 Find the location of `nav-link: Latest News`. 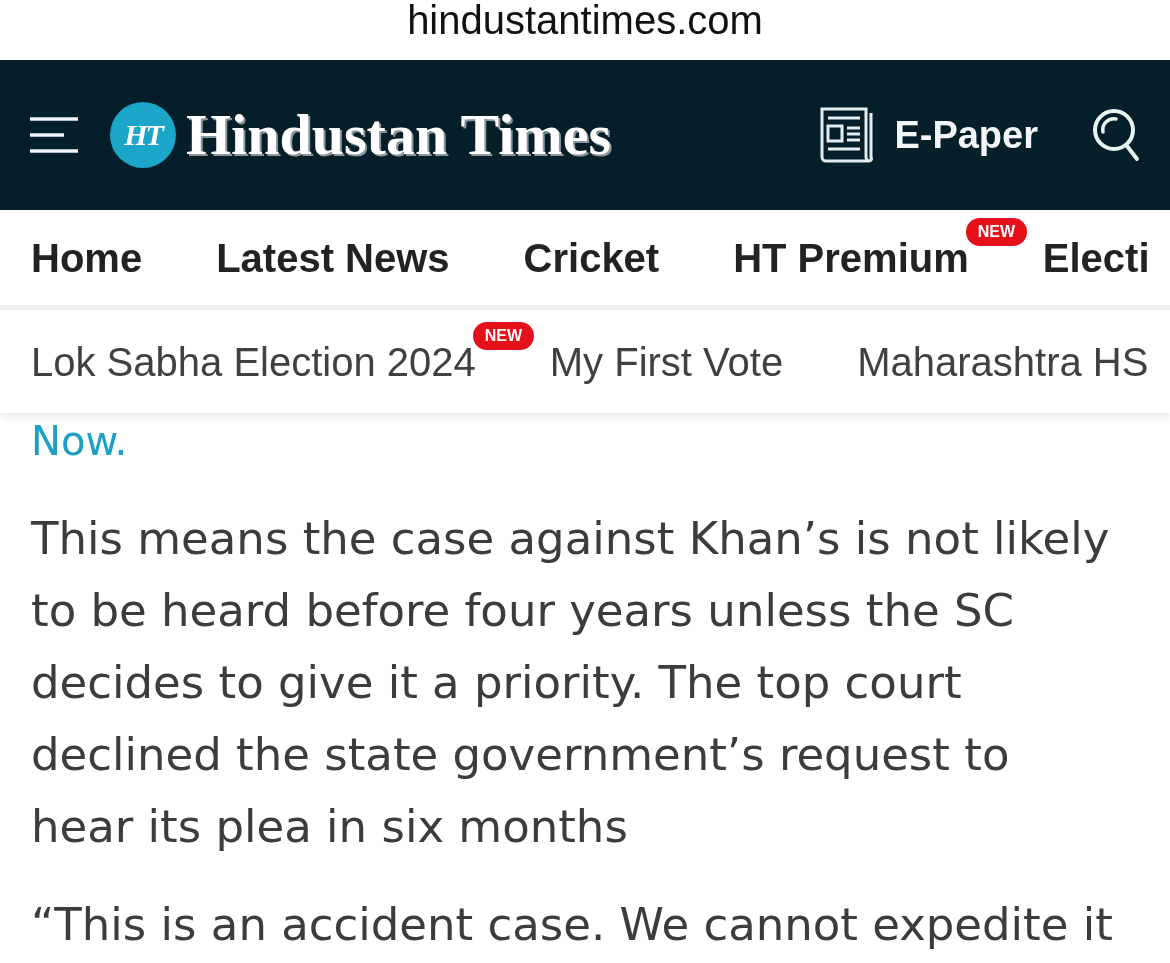

nav-link: Latest News is located at coordinates (333, 257).